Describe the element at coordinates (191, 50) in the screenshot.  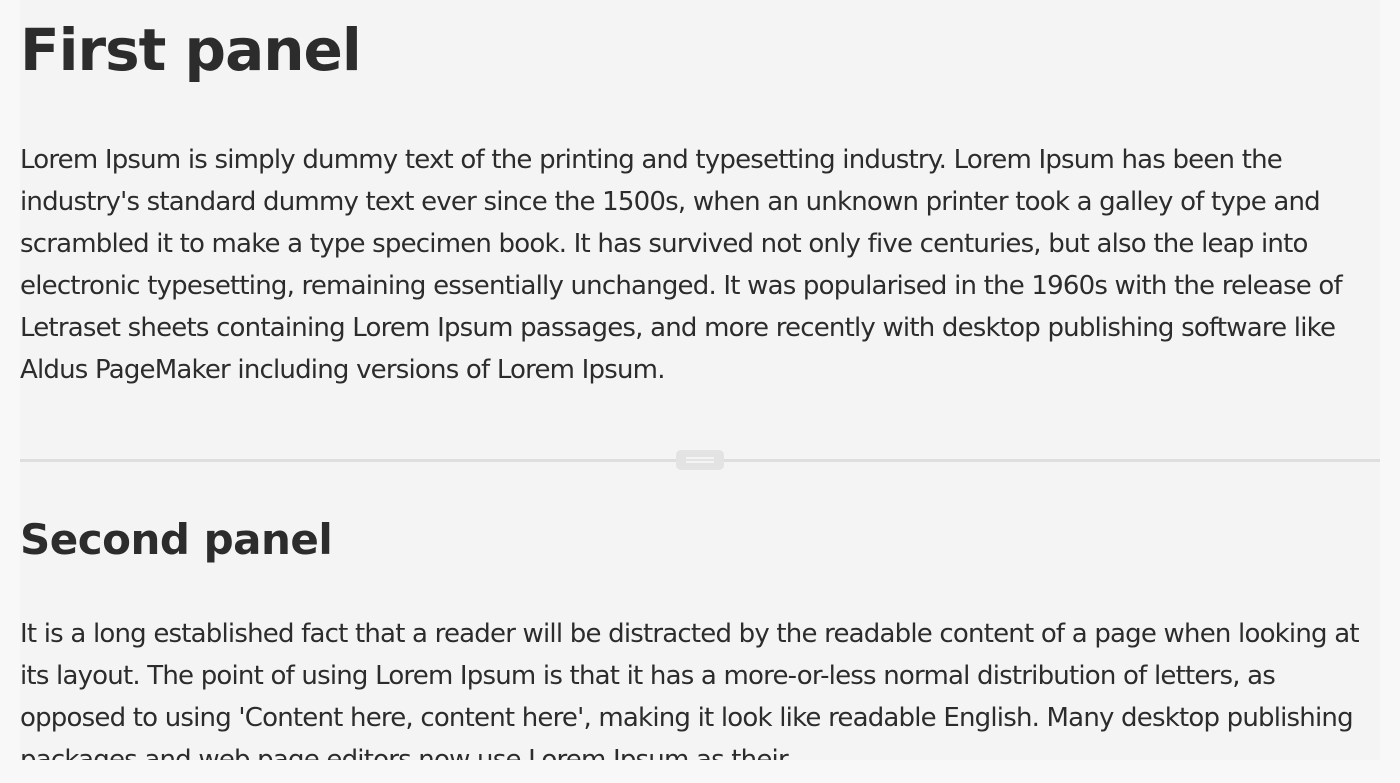
I see `first-panel-title: First panel` at that location.